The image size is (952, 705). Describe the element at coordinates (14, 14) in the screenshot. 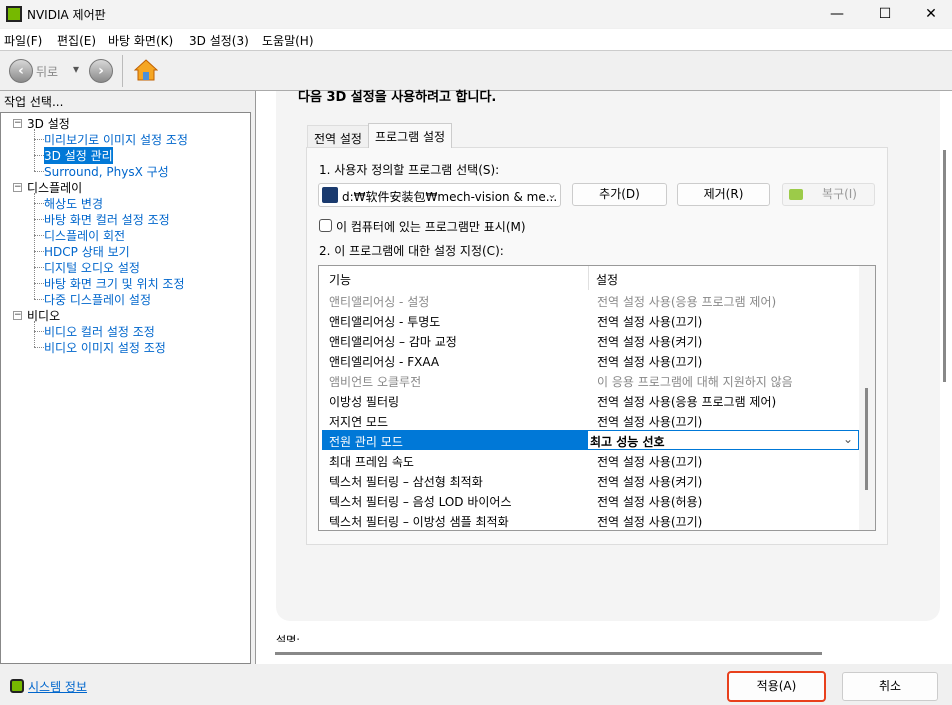

I see `nvidia-logo-icon` at that location.